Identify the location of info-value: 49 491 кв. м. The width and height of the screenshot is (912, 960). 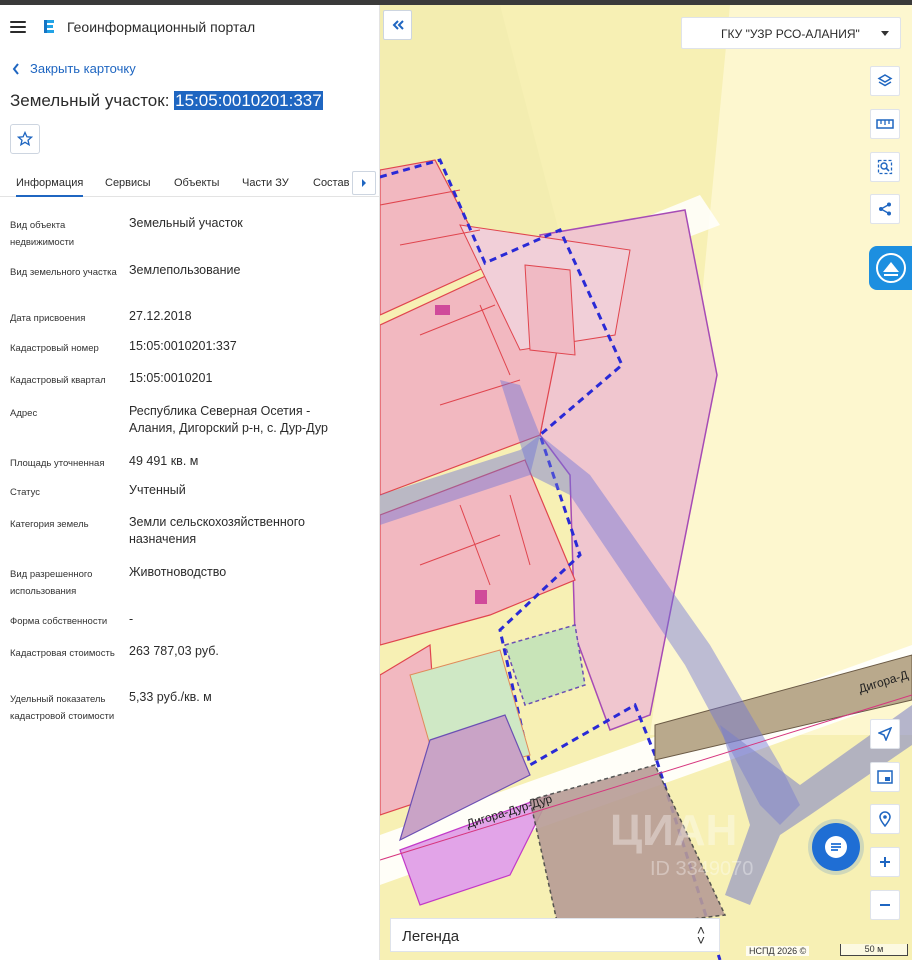
(164, 461).